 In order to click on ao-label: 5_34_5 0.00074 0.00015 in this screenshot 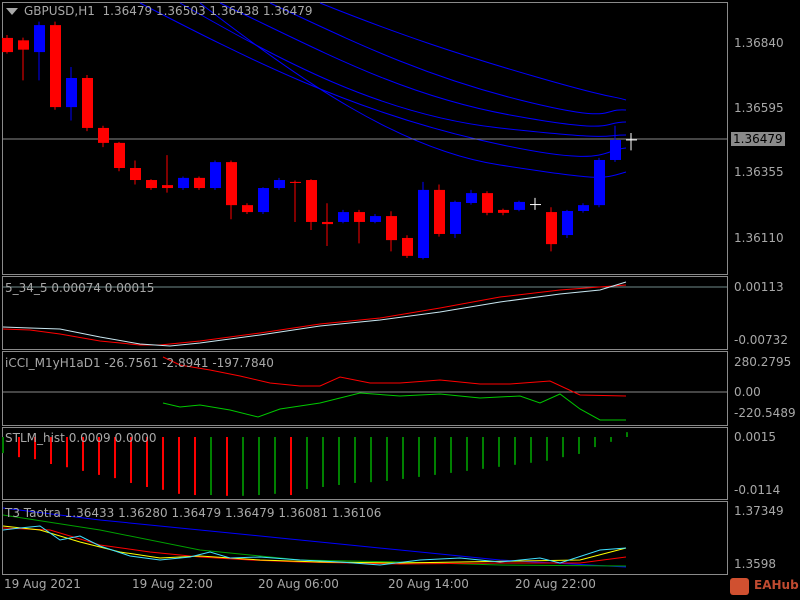, I will do `click(80, 288)`.